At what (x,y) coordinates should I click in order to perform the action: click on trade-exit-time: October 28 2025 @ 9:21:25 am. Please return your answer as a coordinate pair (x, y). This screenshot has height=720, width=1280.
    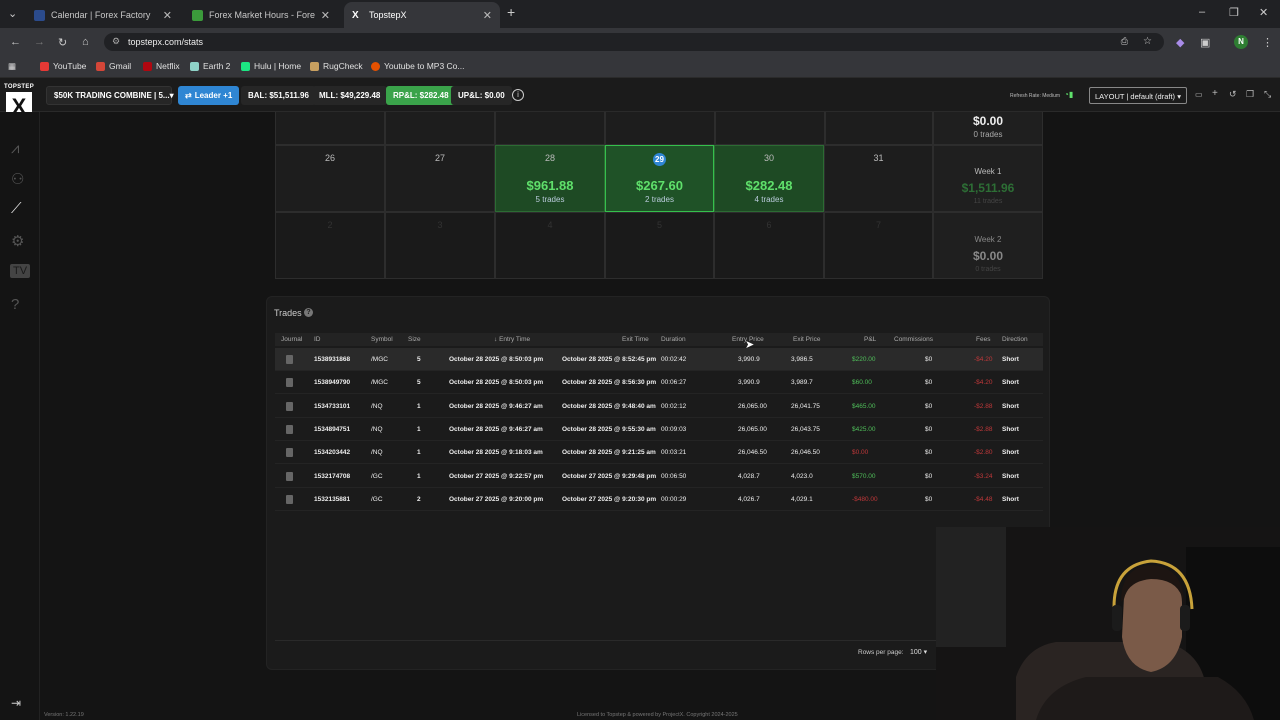
    Looking at the image, I should click on (609, 453).